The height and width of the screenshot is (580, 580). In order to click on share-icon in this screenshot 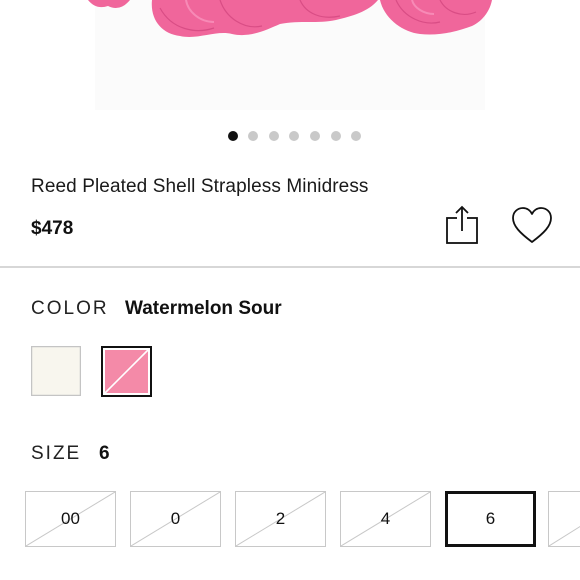, I will do `click(462, 224)`.